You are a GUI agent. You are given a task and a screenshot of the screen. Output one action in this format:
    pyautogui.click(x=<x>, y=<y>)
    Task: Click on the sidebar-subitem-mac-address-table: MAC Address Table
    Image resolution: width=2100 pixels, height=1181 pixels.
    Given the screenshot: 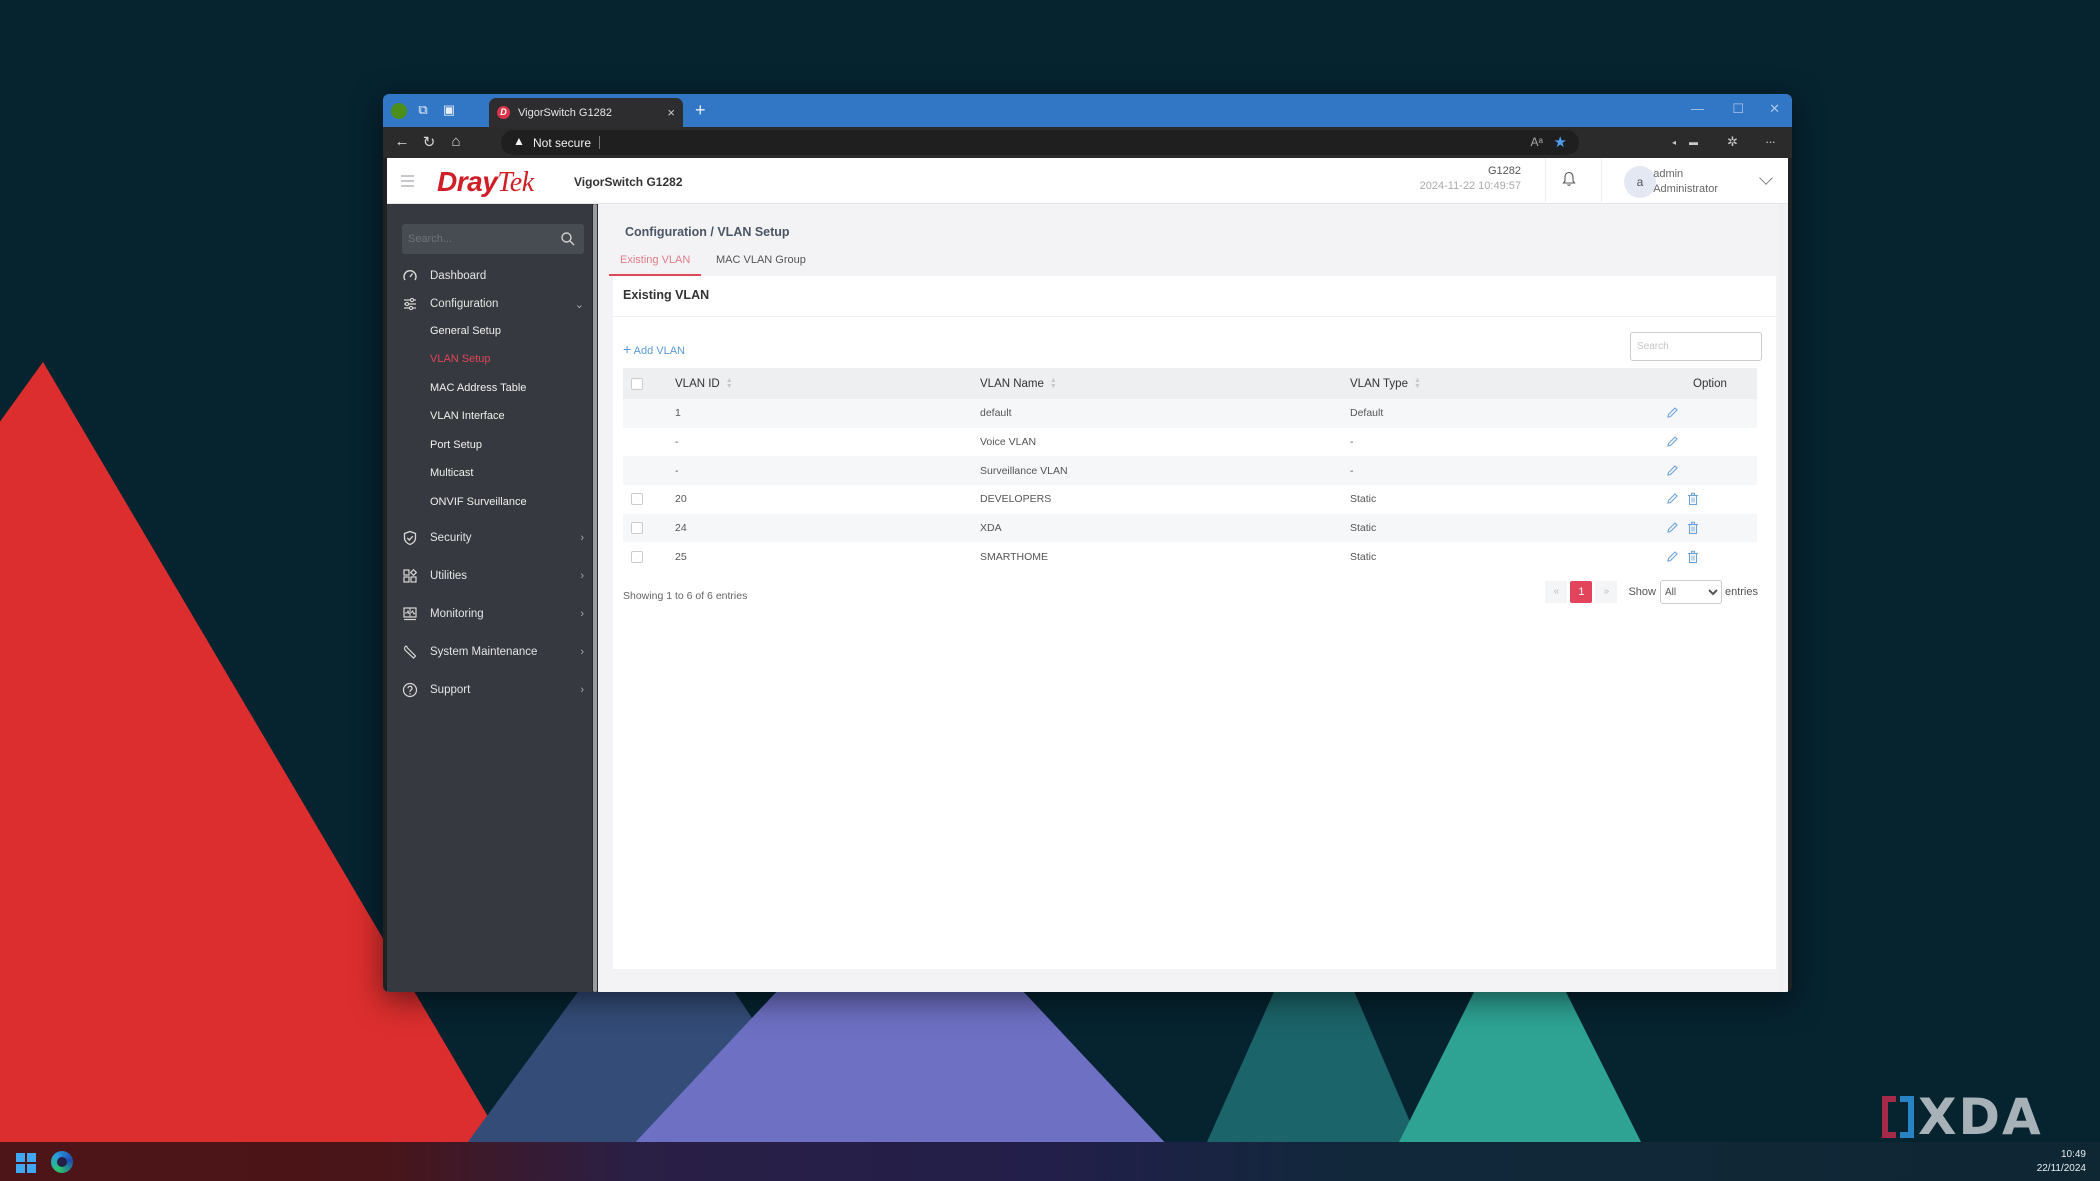 What is the action you would take?
    pyautogui.click(x=478, y=388)
    